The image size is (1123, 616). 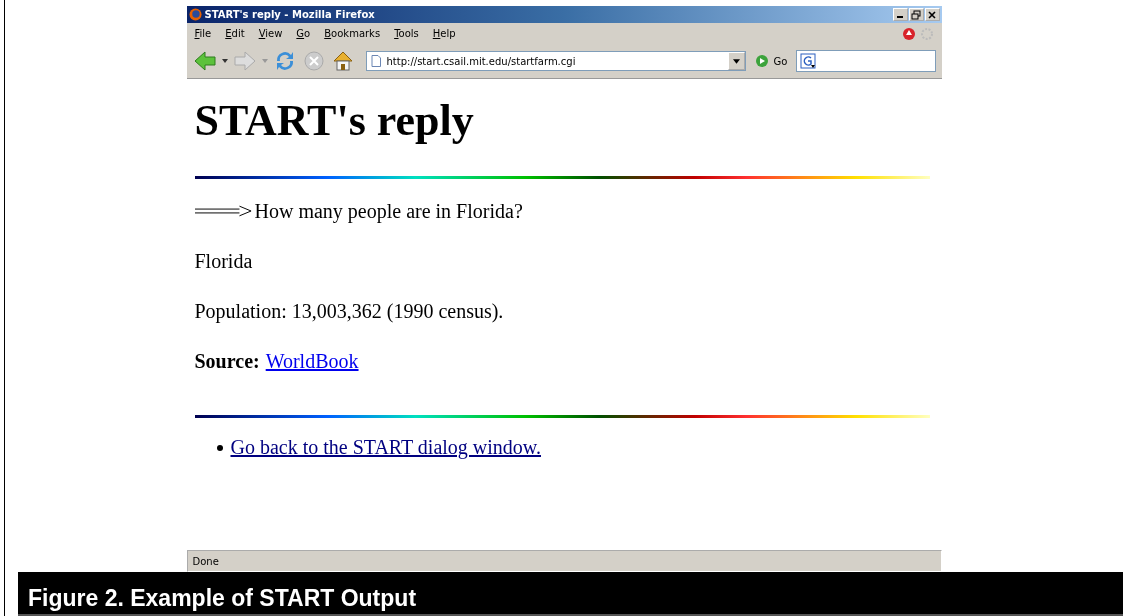 I want to click on entity-text: Florida, so click(x=224, y=261).